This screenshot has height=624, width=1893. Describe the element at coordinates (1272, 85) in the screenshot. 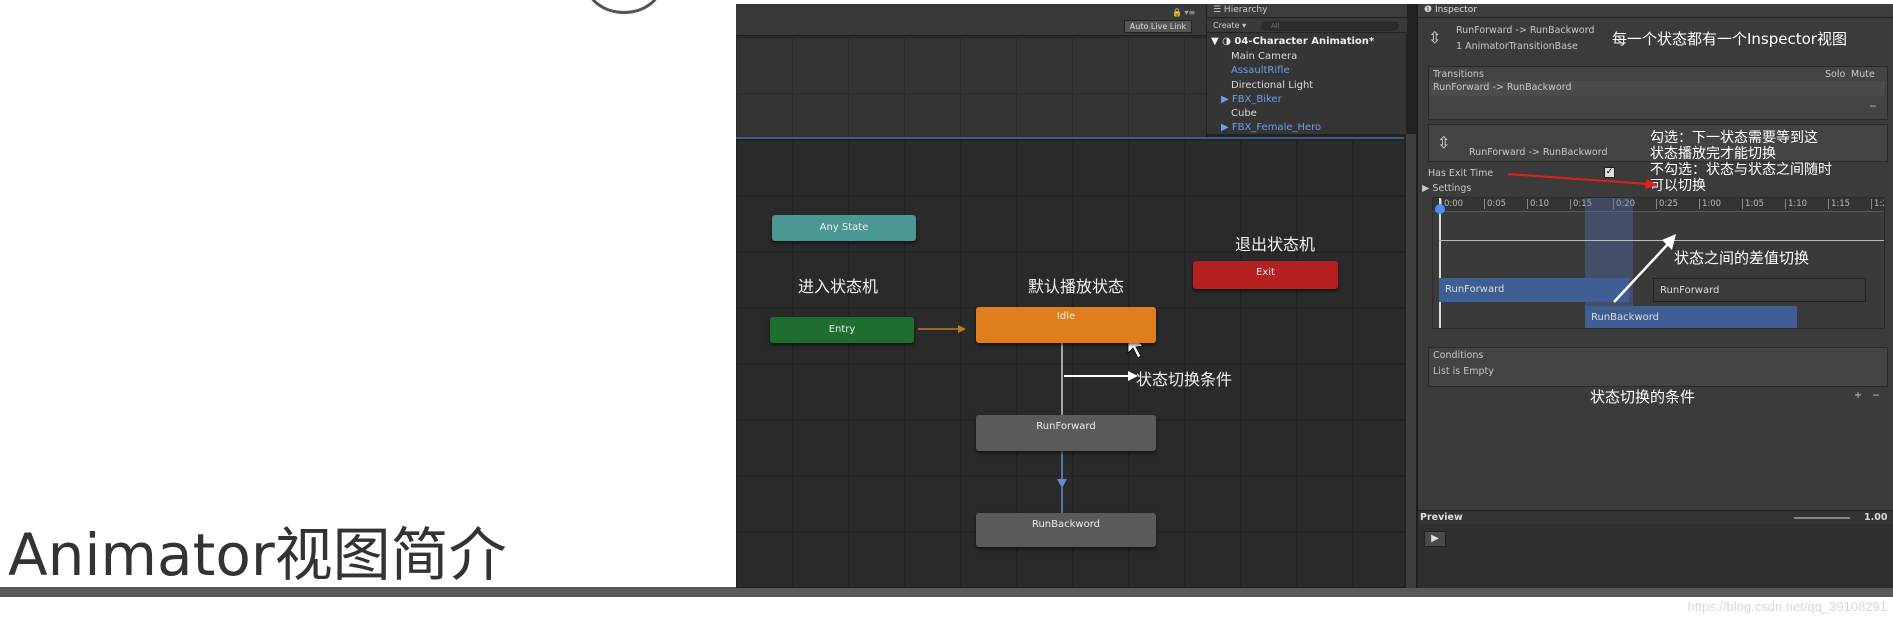

I see `hierarchy-item-directional-light: Directional Light` at that location.